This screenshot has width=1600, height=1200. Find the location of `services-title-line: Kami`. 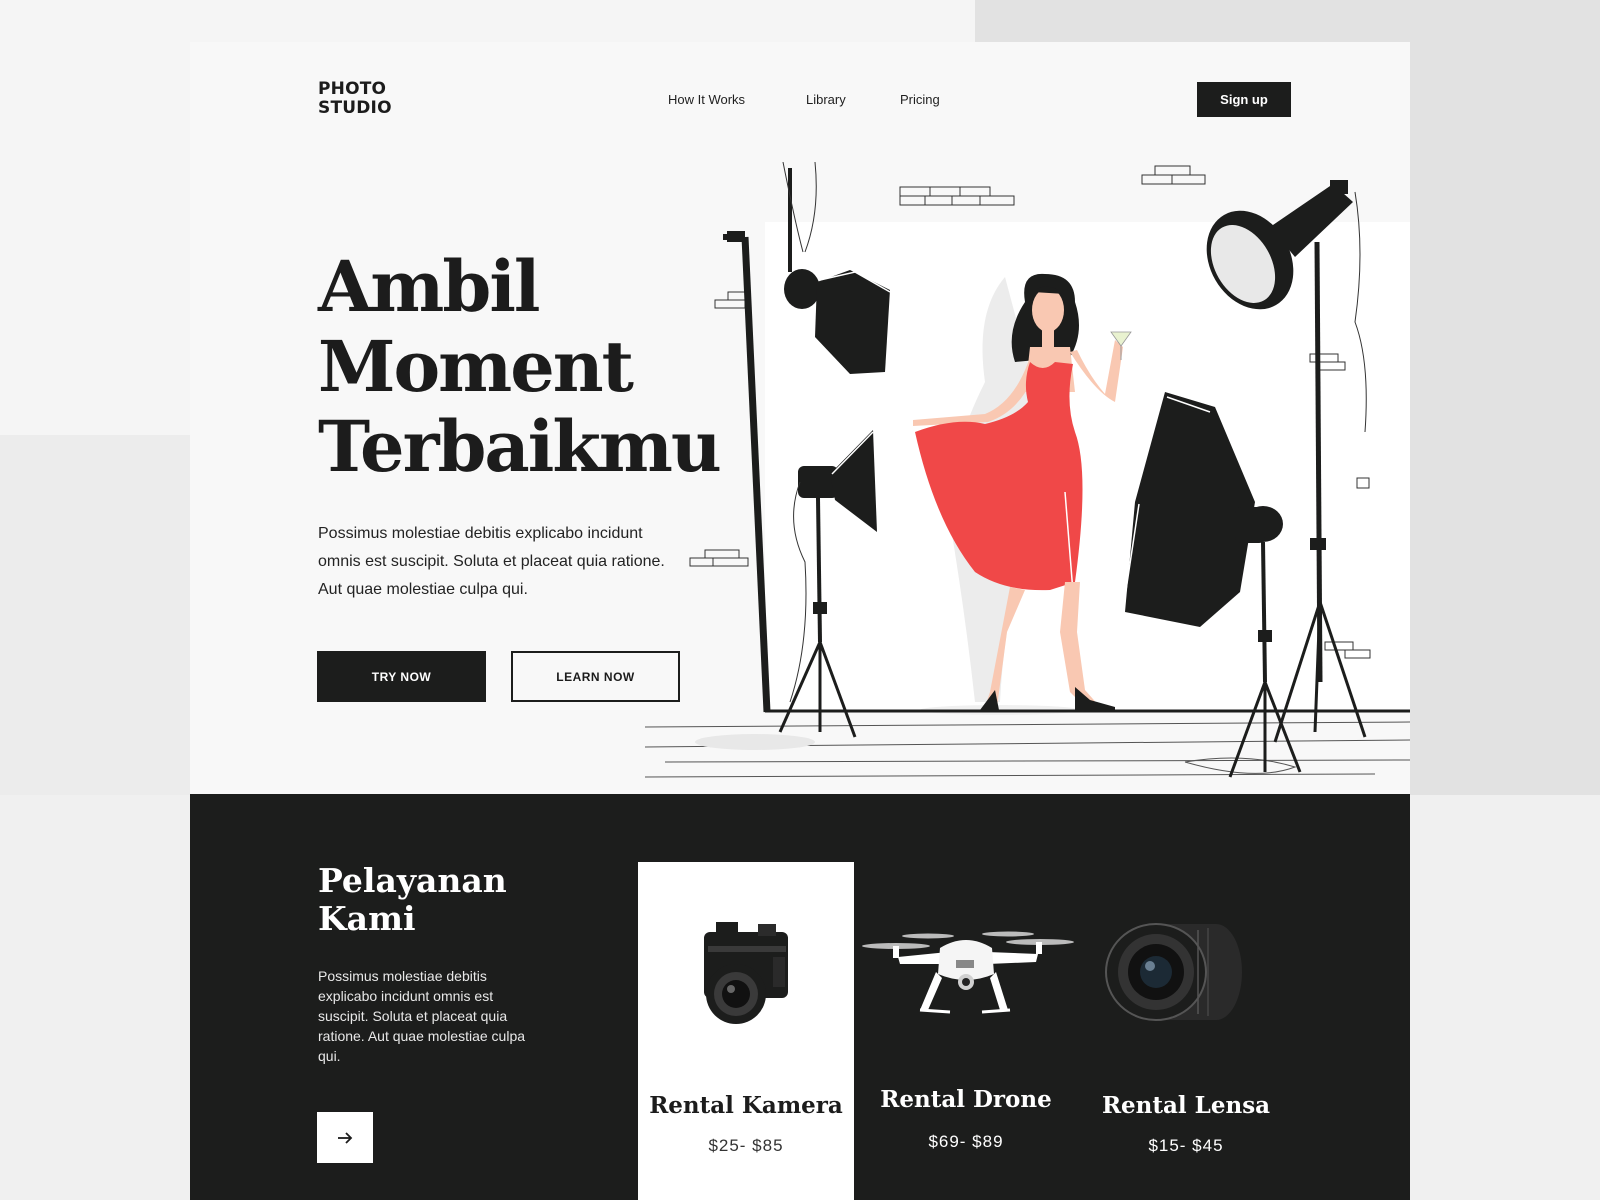

services-title-line: Kami is located at coordinates (367, 918).